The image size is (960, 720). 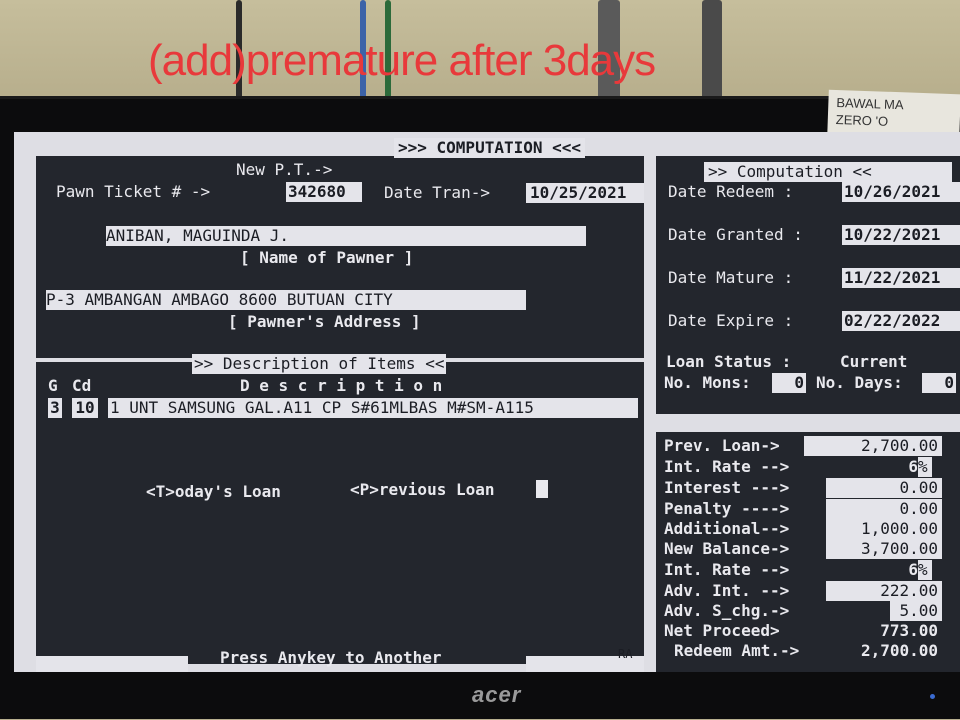 I want to click on int-rate-2-percent: %, so click(x=925, y=570).